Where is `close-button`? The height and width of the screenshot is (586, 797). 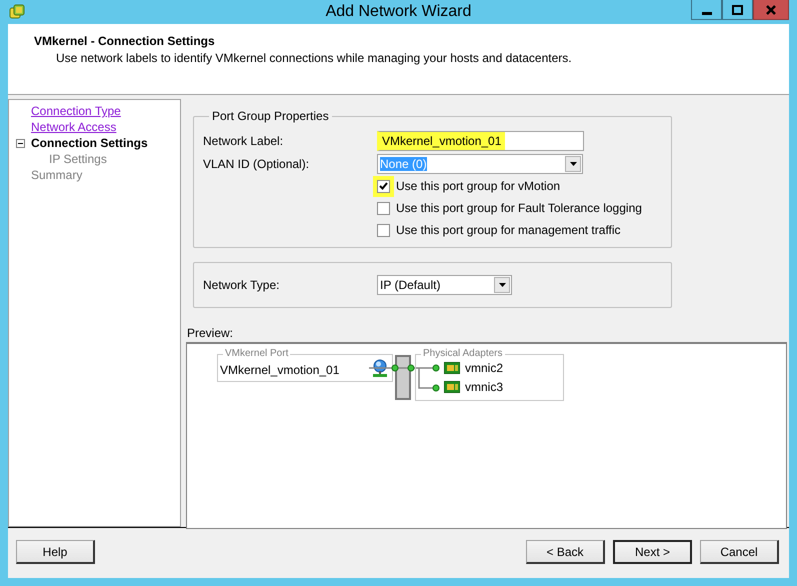 close-button is located at coordinates (771, 10).